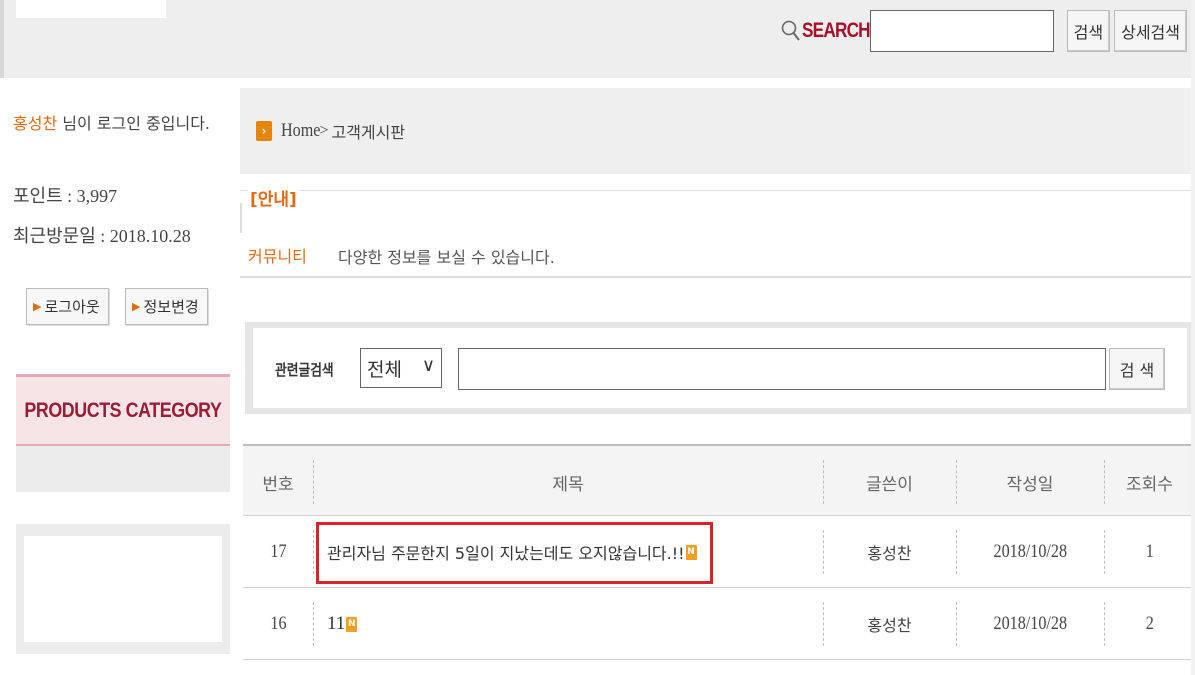  I want to click on table-row: 16 11 N 홍성찬 2018/10/28 2, so click(719, 624).